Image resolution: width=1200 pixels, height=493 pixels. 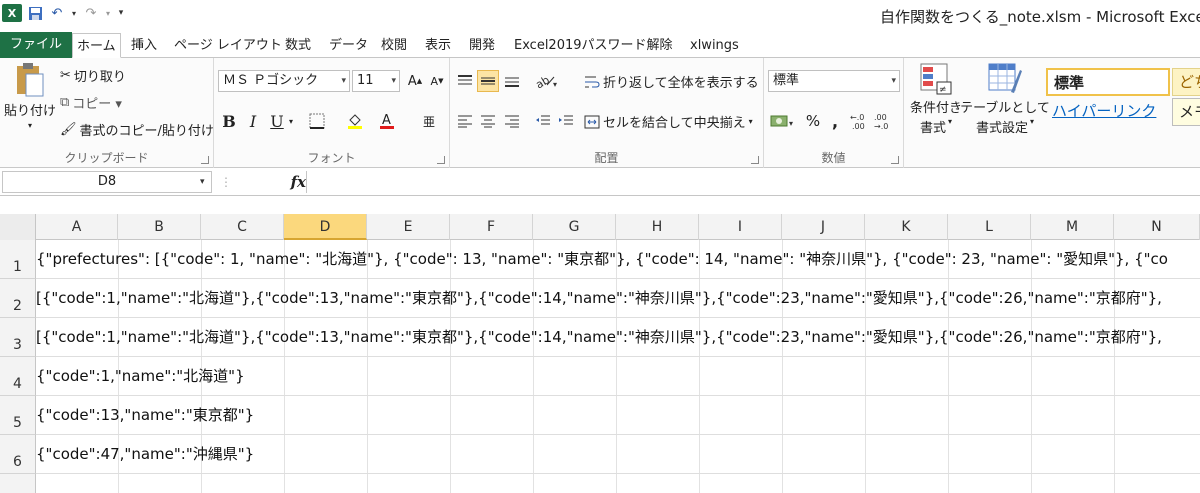 What do you see at coordinates (546, 81) in the screenshot?
I see `orientation-button: ab ▾` at bounding box center [546, 81].